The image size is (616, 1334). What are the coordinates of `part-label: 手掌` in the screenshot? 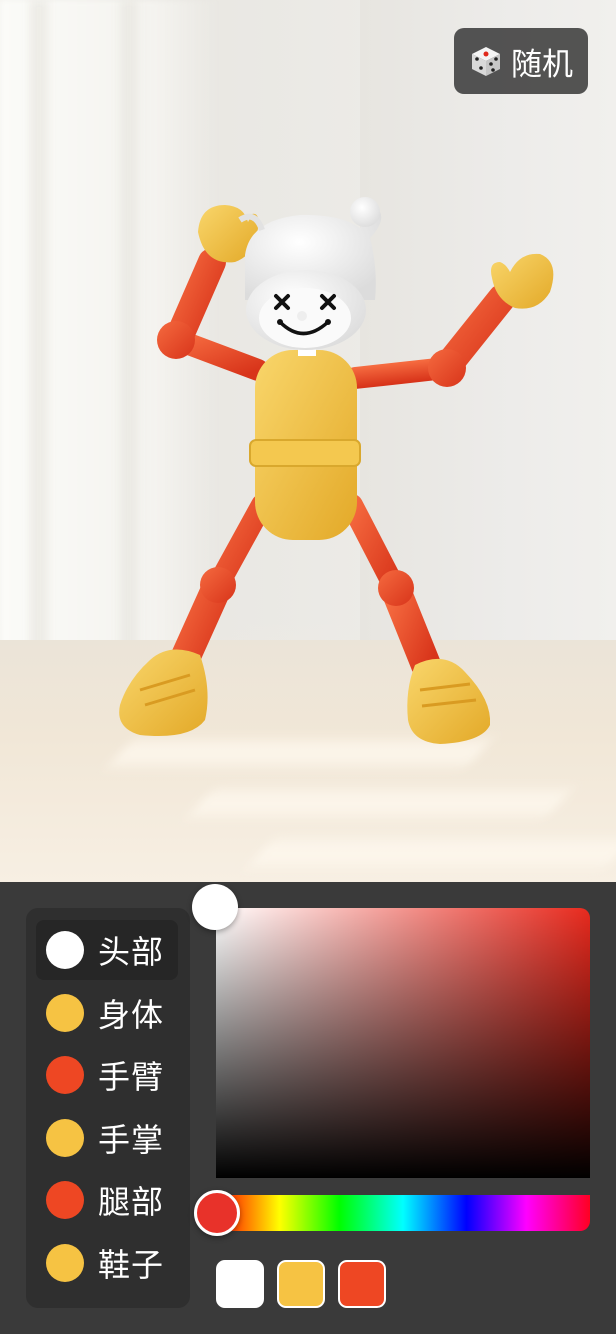 It's located at (131, 1139).